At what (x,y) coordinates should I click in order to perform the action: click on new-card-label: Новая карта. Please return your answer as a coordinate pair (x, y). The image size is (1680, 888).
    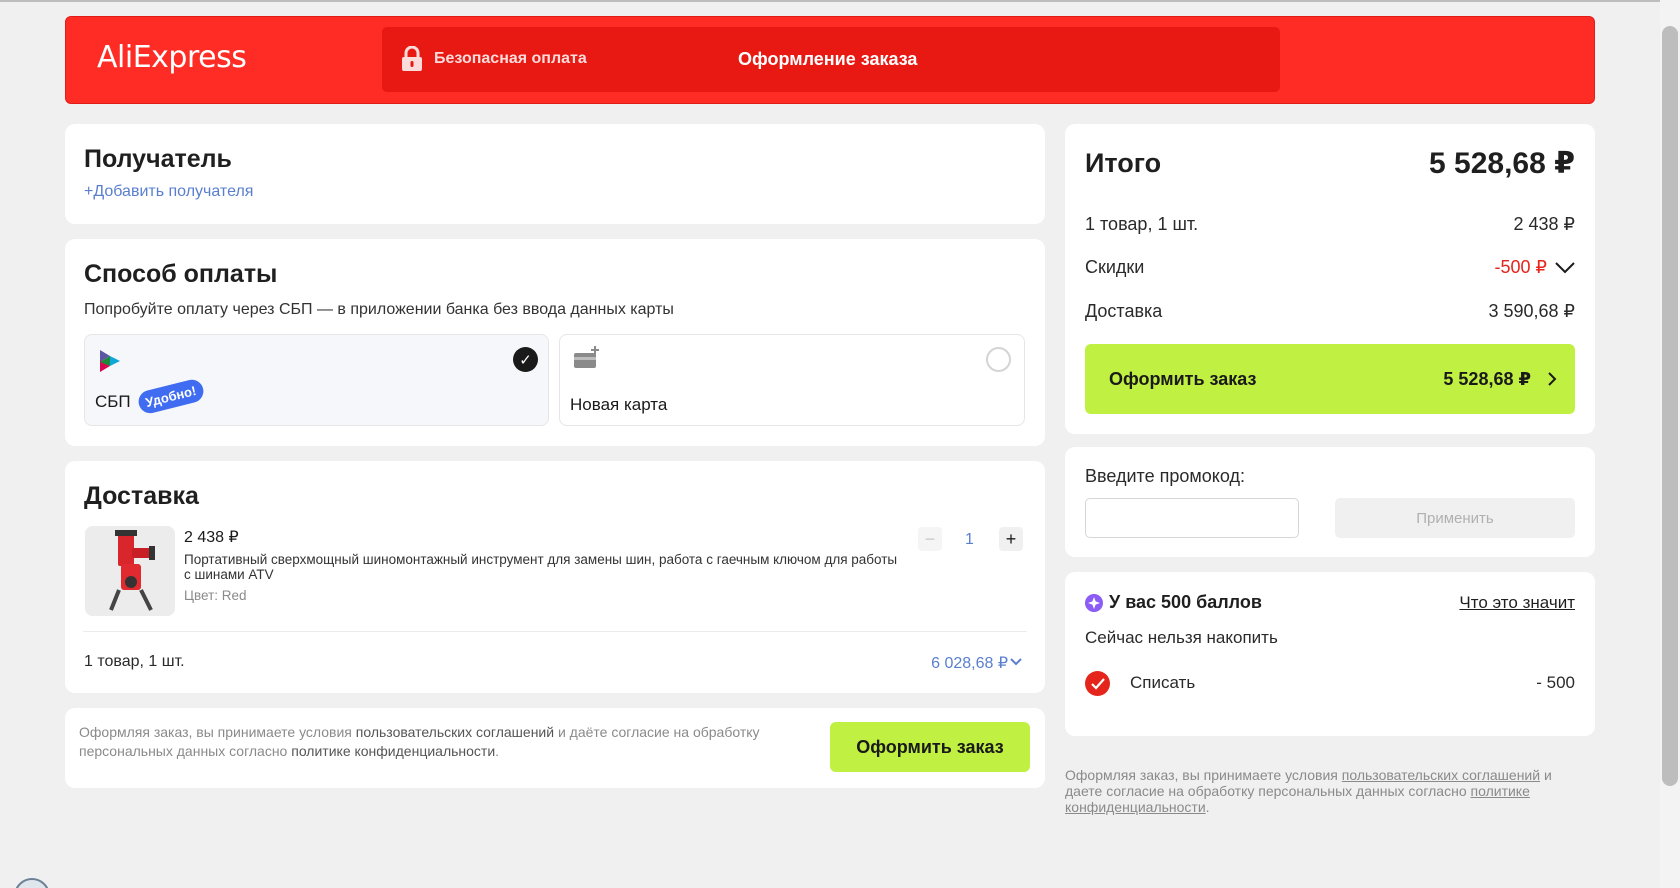
    Looking at the image, I should click on (619, 404).